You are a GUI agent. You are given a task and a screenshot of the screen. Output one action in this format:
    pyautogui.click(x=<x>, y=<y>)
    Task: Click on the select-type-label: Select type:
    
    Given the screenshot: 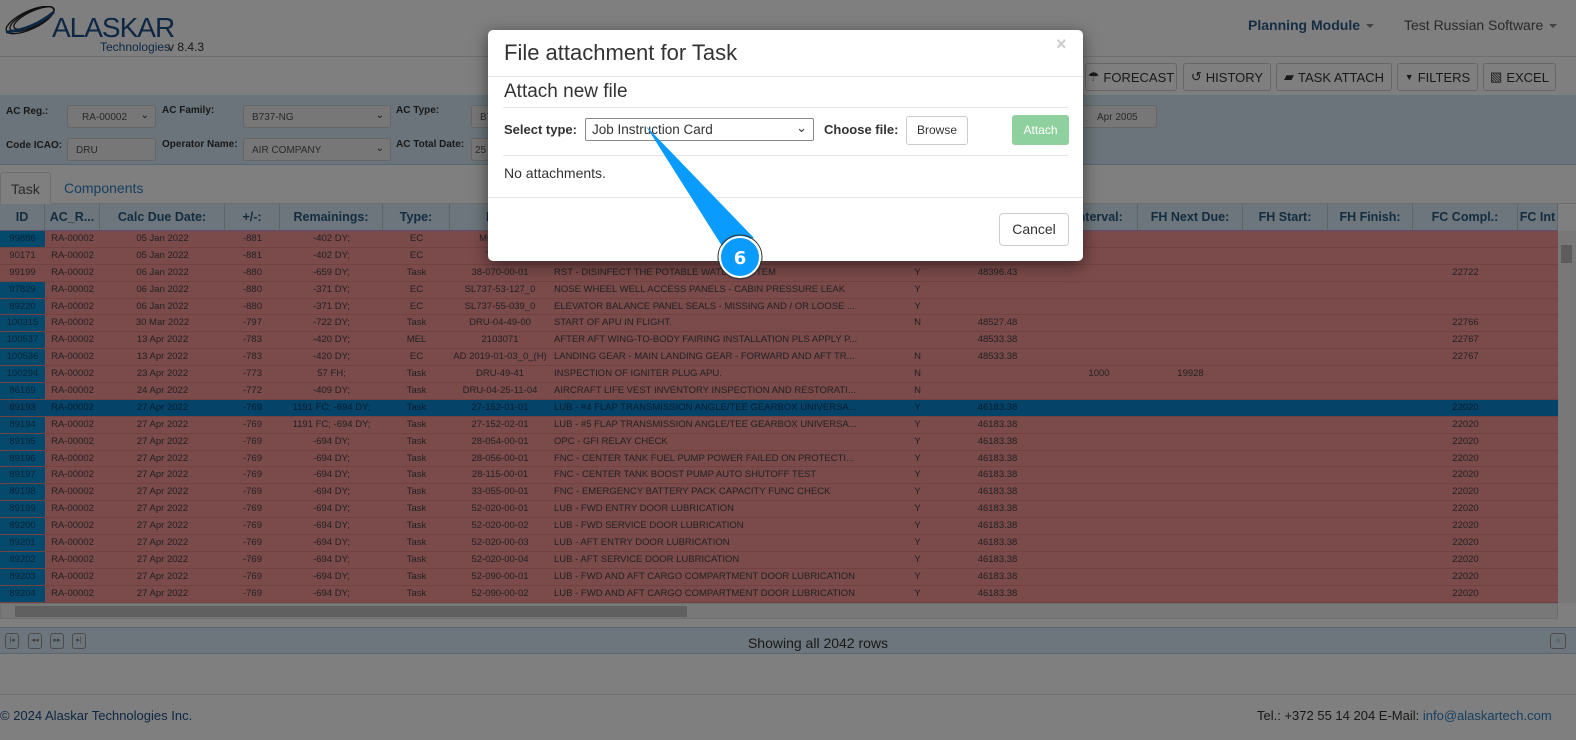 What is the action you would take?
    pyautogui.click(x=540, y=129)
    